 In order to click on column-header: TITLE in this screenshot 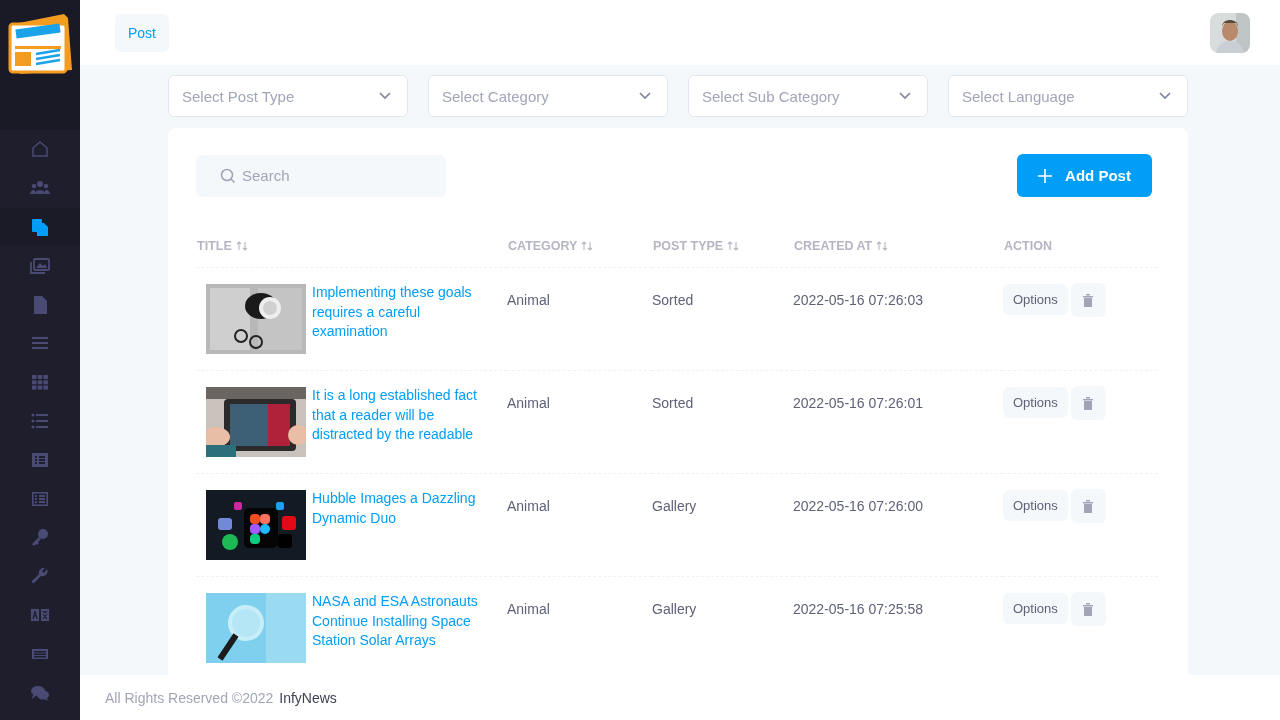, I will do `click(222, 246)`.